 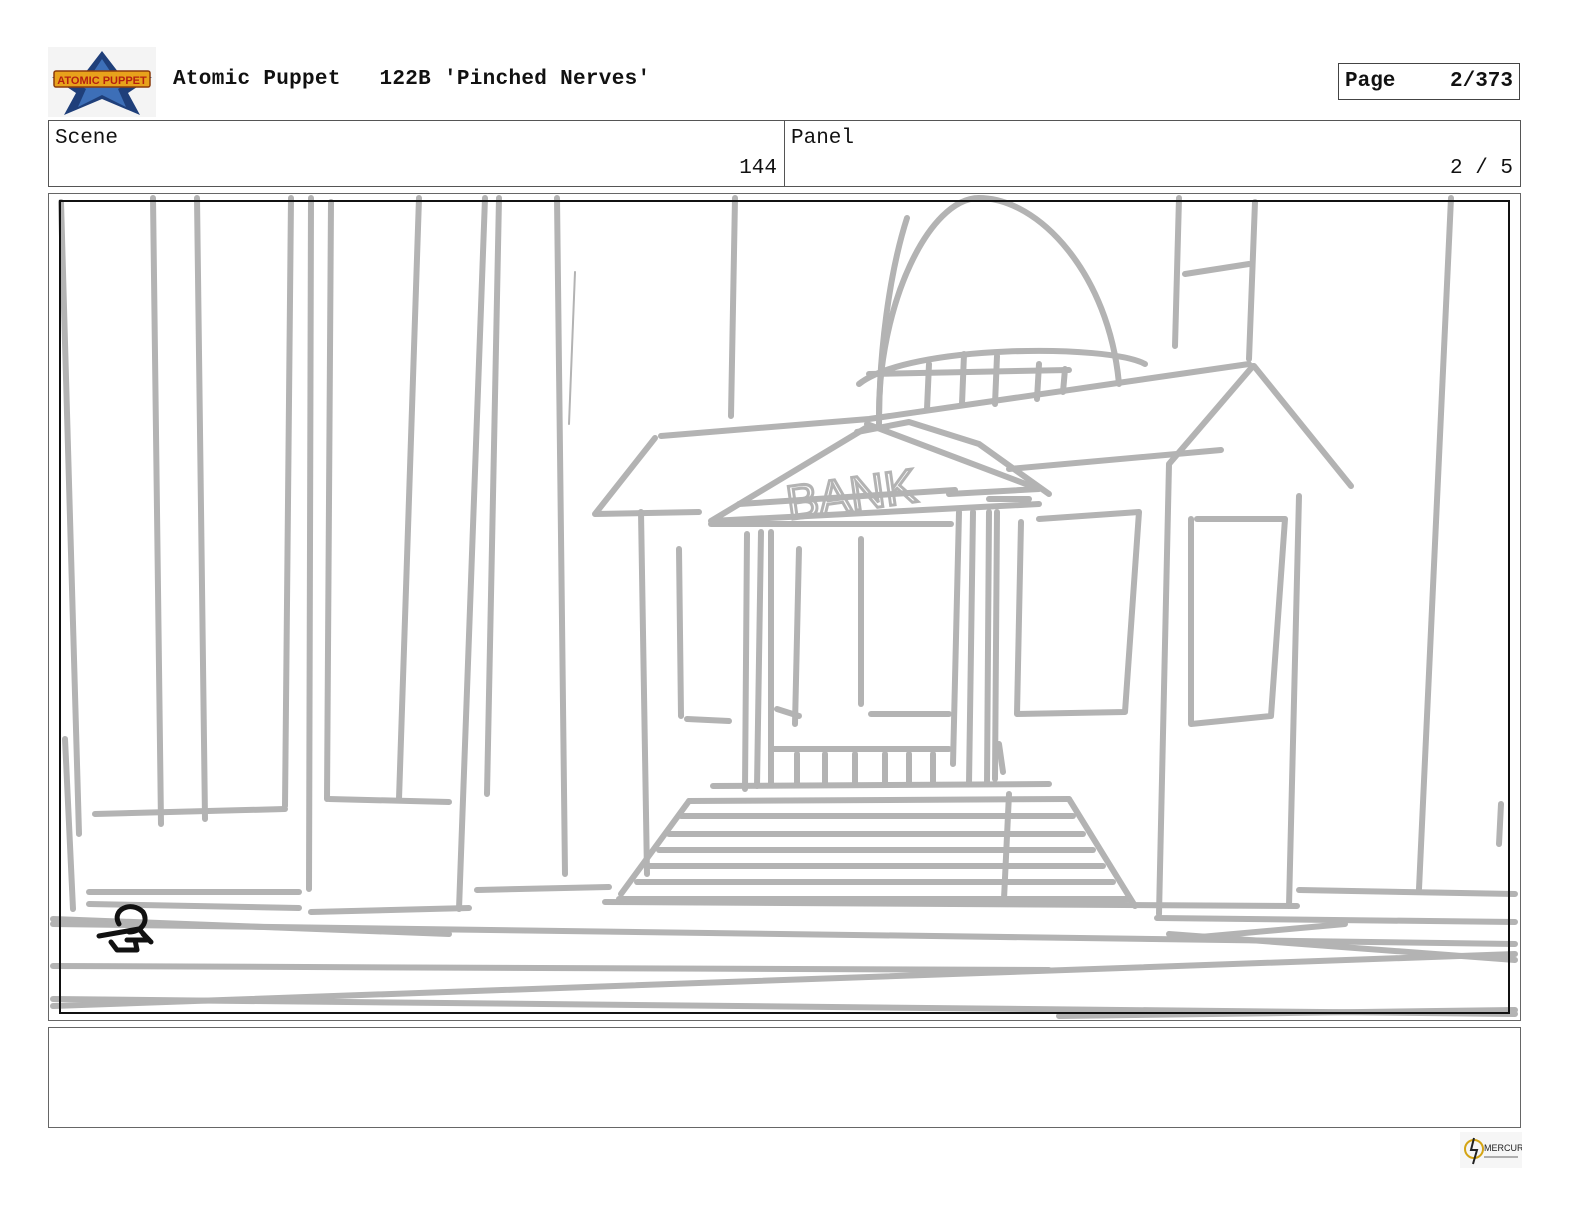 What do you see at coordinates (416, 153) in the screenshot?
I see `scene-cell: Scene 144` at bounding box center [416, 153].